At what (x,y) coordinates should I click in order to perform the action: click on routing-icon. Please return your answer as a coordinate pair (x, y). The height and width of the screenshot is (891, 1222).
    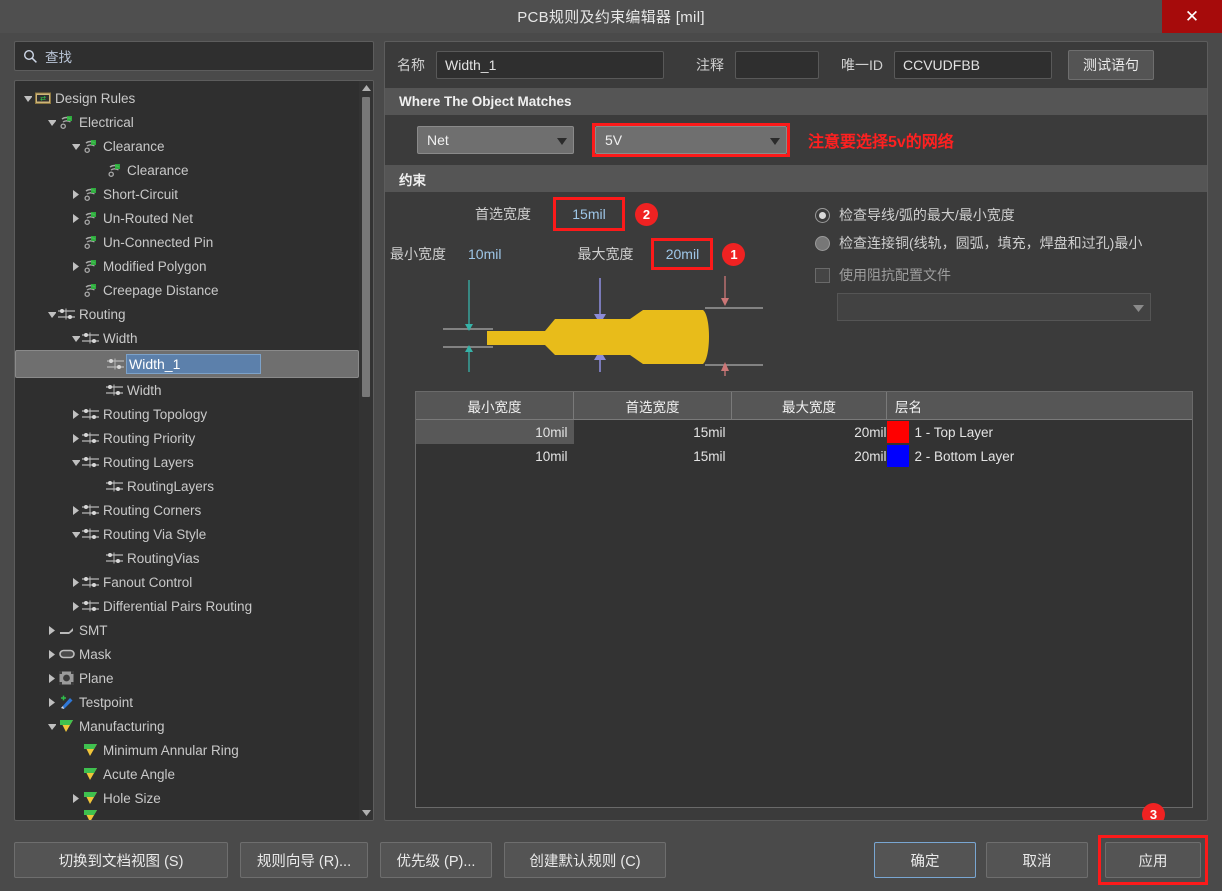
    Looking at the image, I should click on (90, 462).